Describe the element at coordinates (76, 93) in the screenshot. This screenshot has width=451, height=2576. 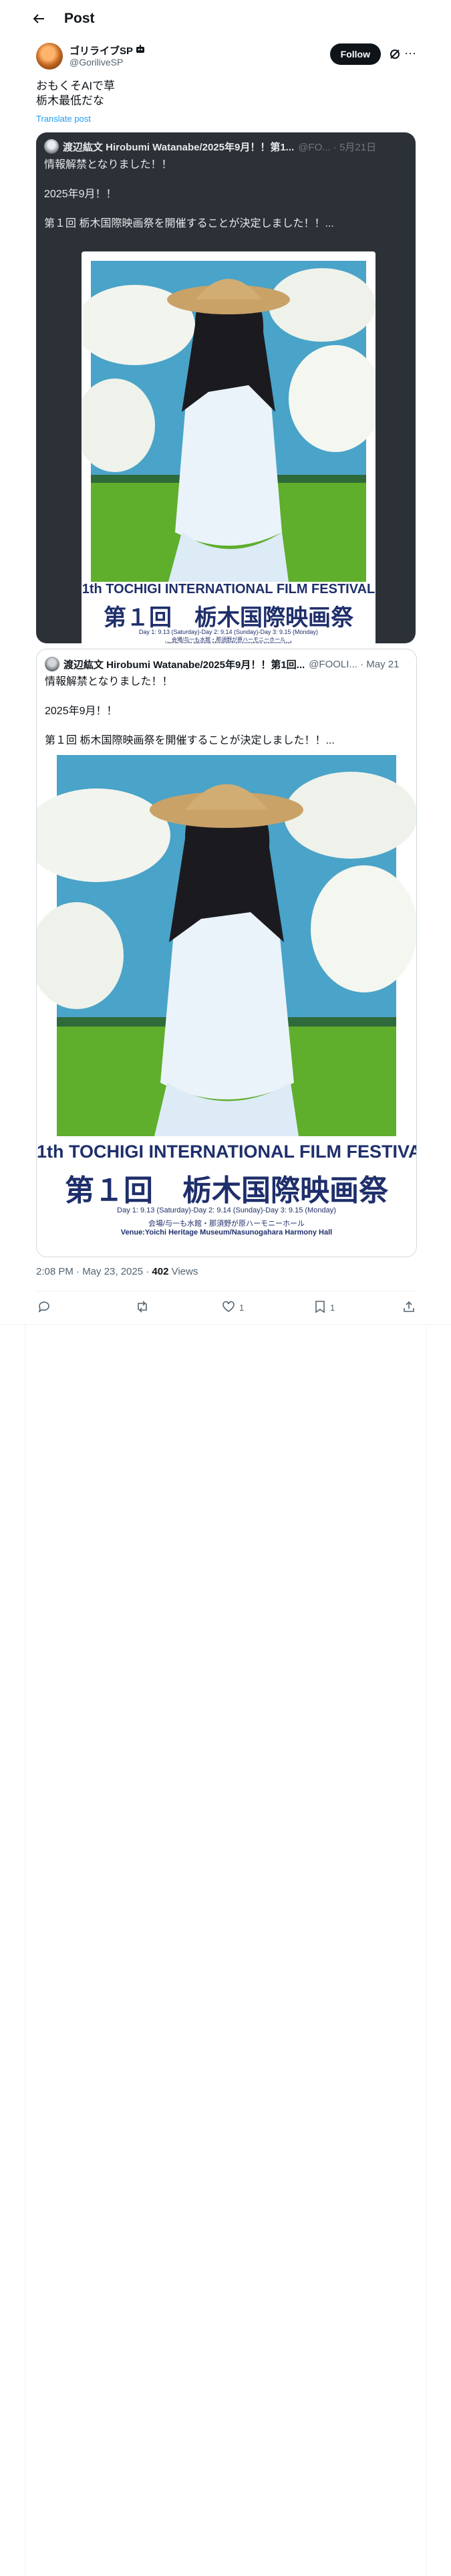
I see `post-text: おもくそAIで草 栃木最低だな` at that location.